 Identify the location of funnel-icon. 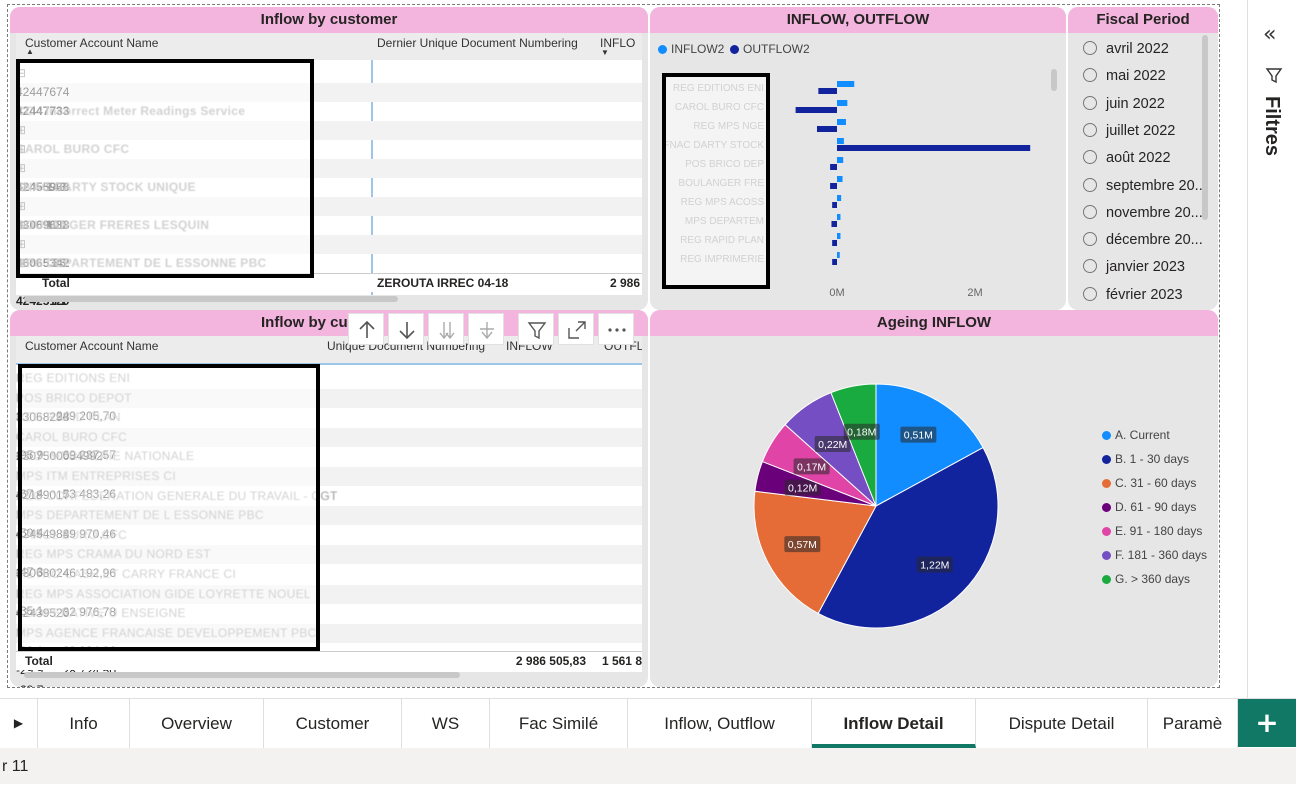
(537, 331).